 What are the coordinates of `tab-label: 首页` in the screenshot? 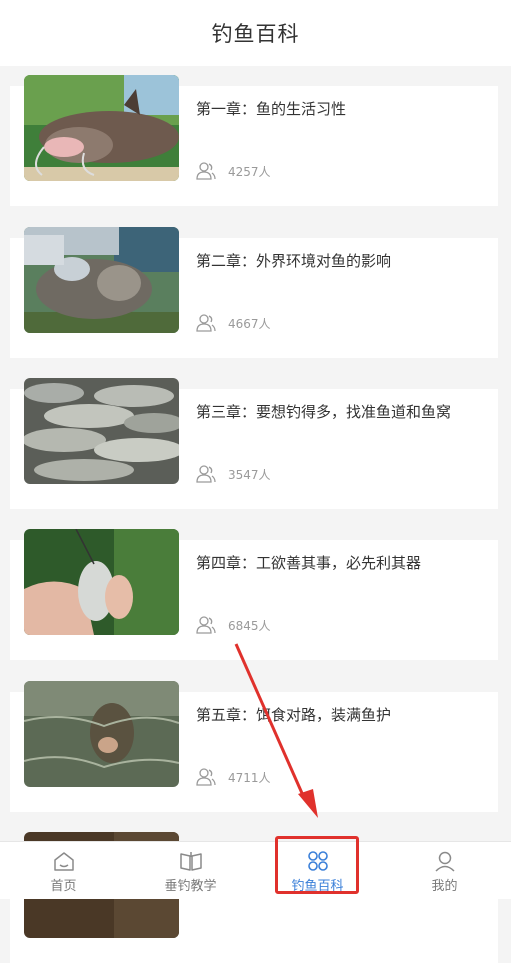 It's located at (63, 886).